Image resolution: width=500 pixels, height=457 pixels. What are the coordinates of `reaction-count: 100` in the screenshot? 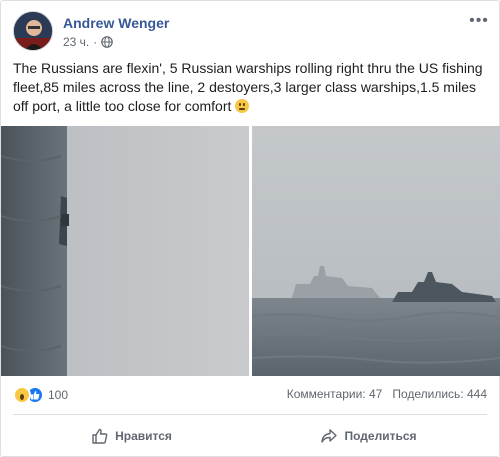 It's located at (58, 395).